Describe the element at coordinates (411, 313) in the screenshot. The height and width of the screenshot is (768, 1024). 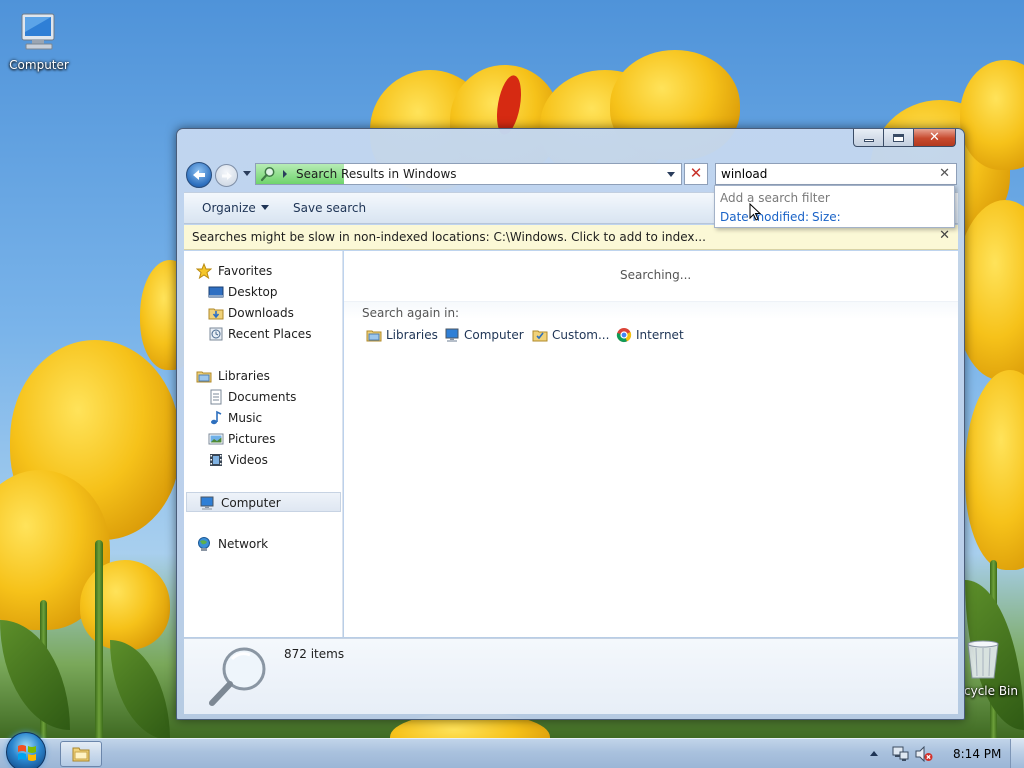
I see `search-again-label: Search again in:` at that location.